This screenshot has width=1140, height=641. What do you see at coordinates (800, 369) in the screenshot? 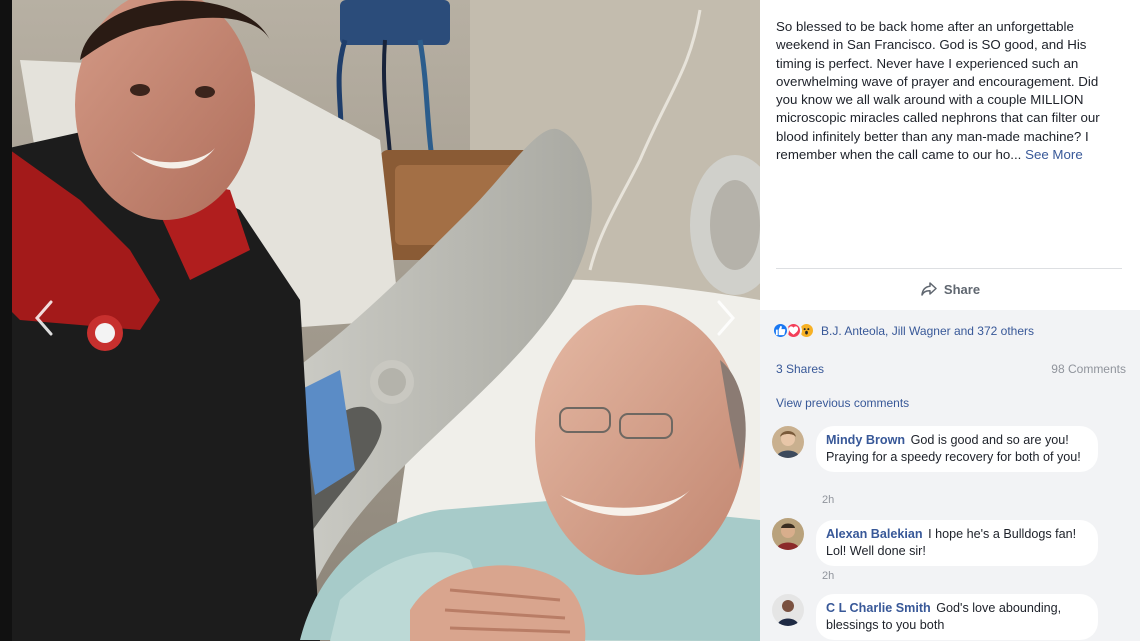
I see `shares-count-link: 3 Shares` at bounding box center [800, 369].